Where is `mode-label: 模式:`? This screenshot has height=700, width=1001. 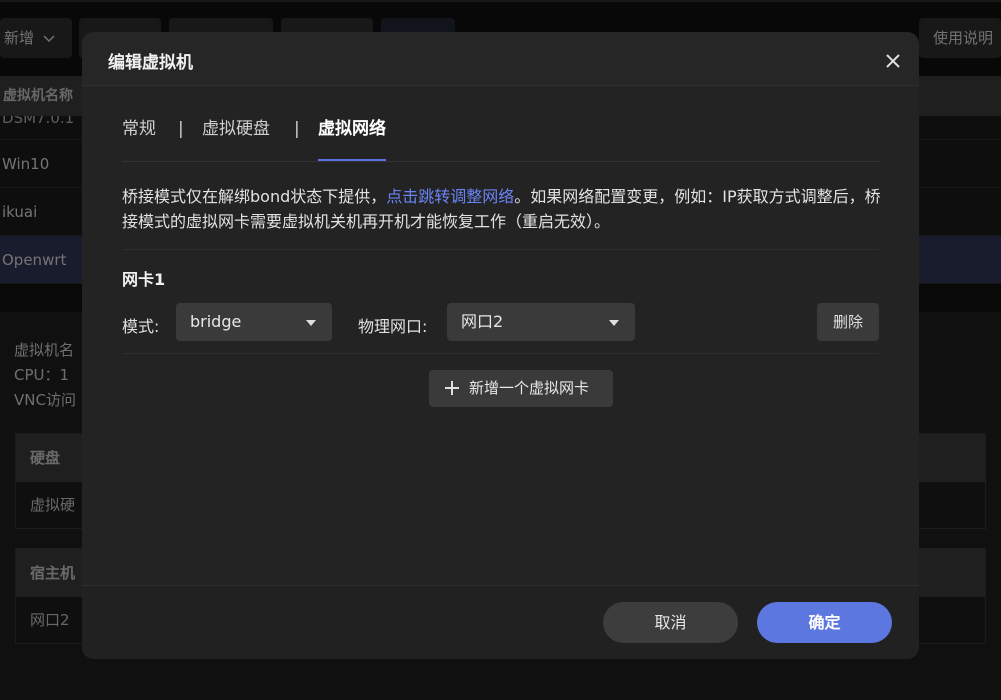
mode-label: 模式: is located at coordinates (141, 326).